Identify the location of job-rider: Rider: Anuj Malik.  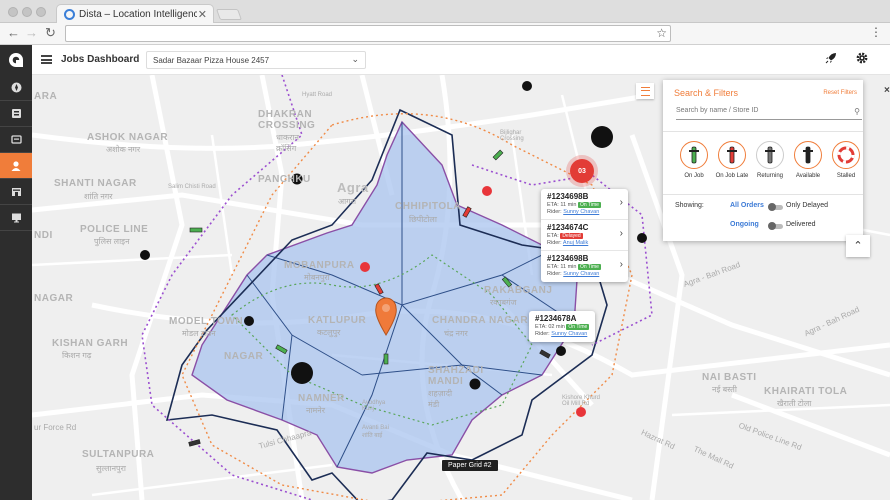
(568, 243).